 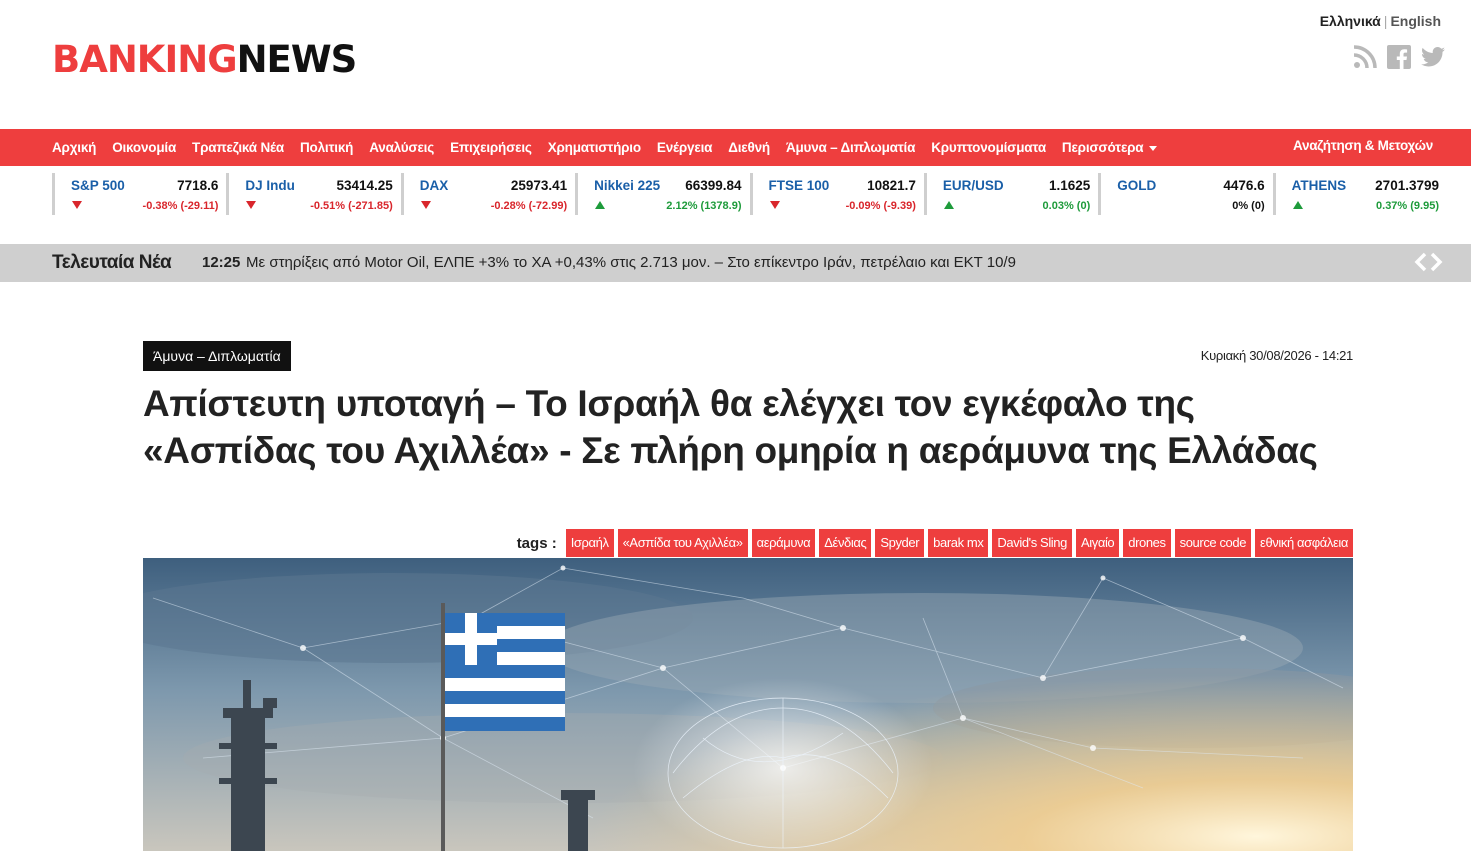 What do you see at coordinates (749, 147) in the screenshot?
I see `nav-item-international: Διεθνή` at bounding box center [749, 147].